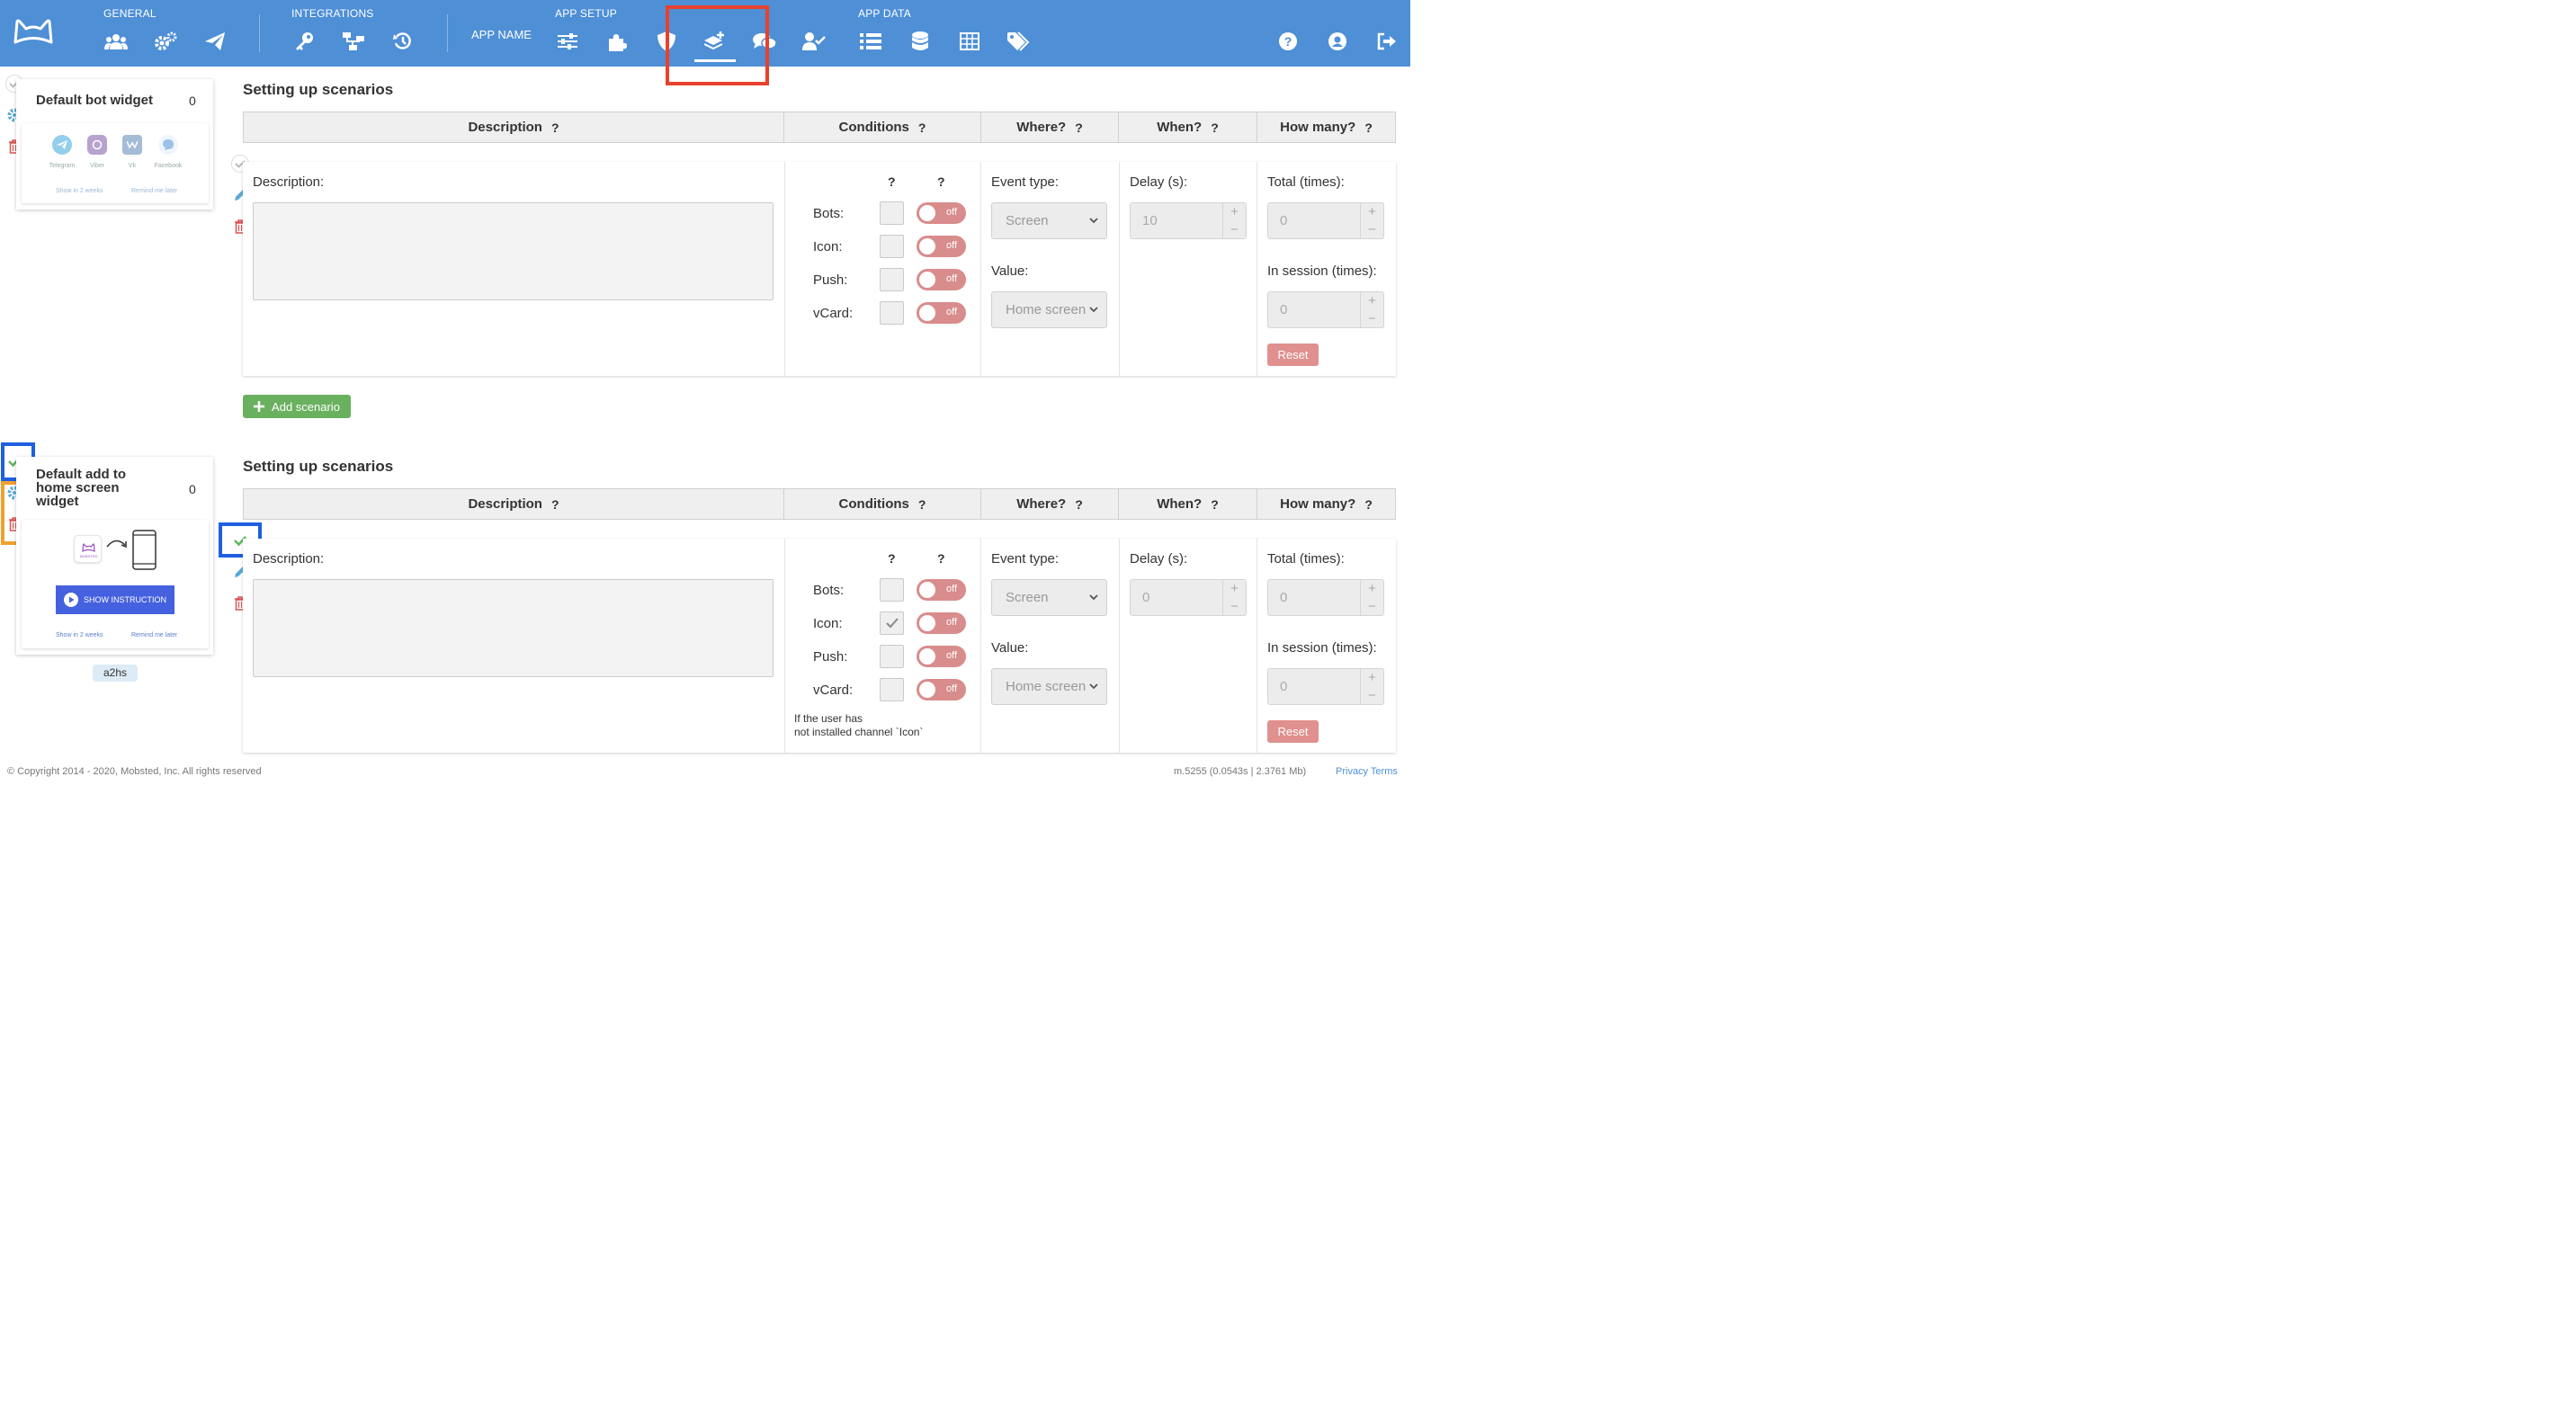 This screenshot has width=2576, height=1410. I want to click on user-check-icon, so click(814, 42).